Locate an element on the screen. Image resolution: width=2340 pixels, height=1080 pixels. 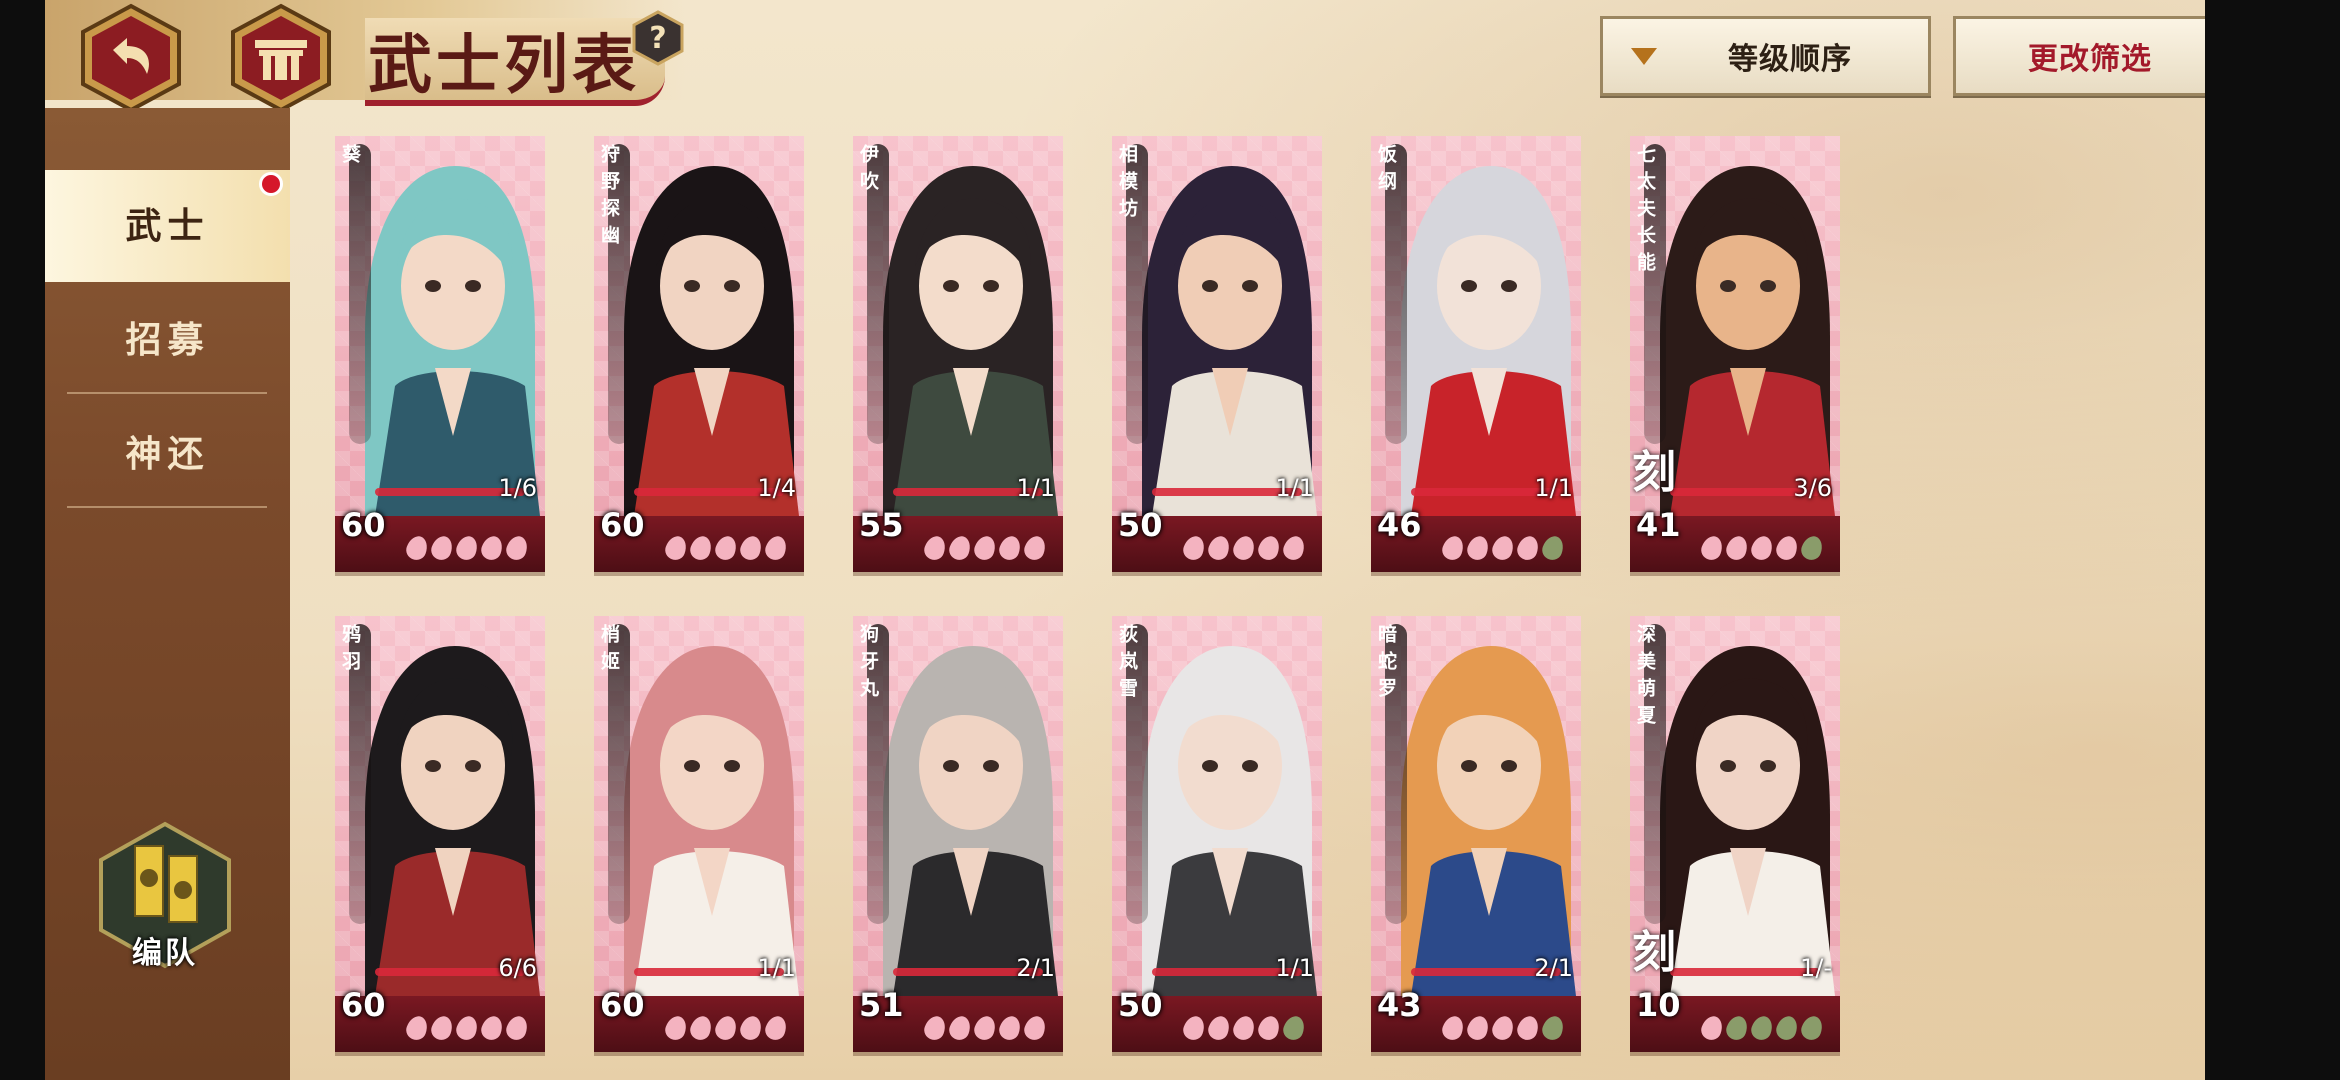
sidebar-item-label: 神还 is located at coordinates (167, 454).